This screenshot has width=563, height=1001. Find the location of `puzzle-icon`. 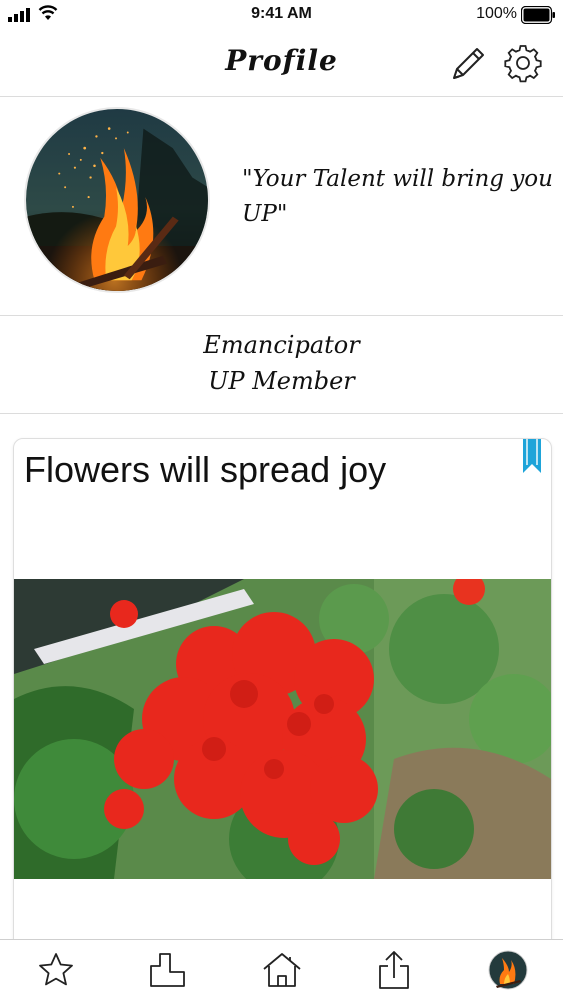

puzzle-icon is located at coordinates (167, 970).